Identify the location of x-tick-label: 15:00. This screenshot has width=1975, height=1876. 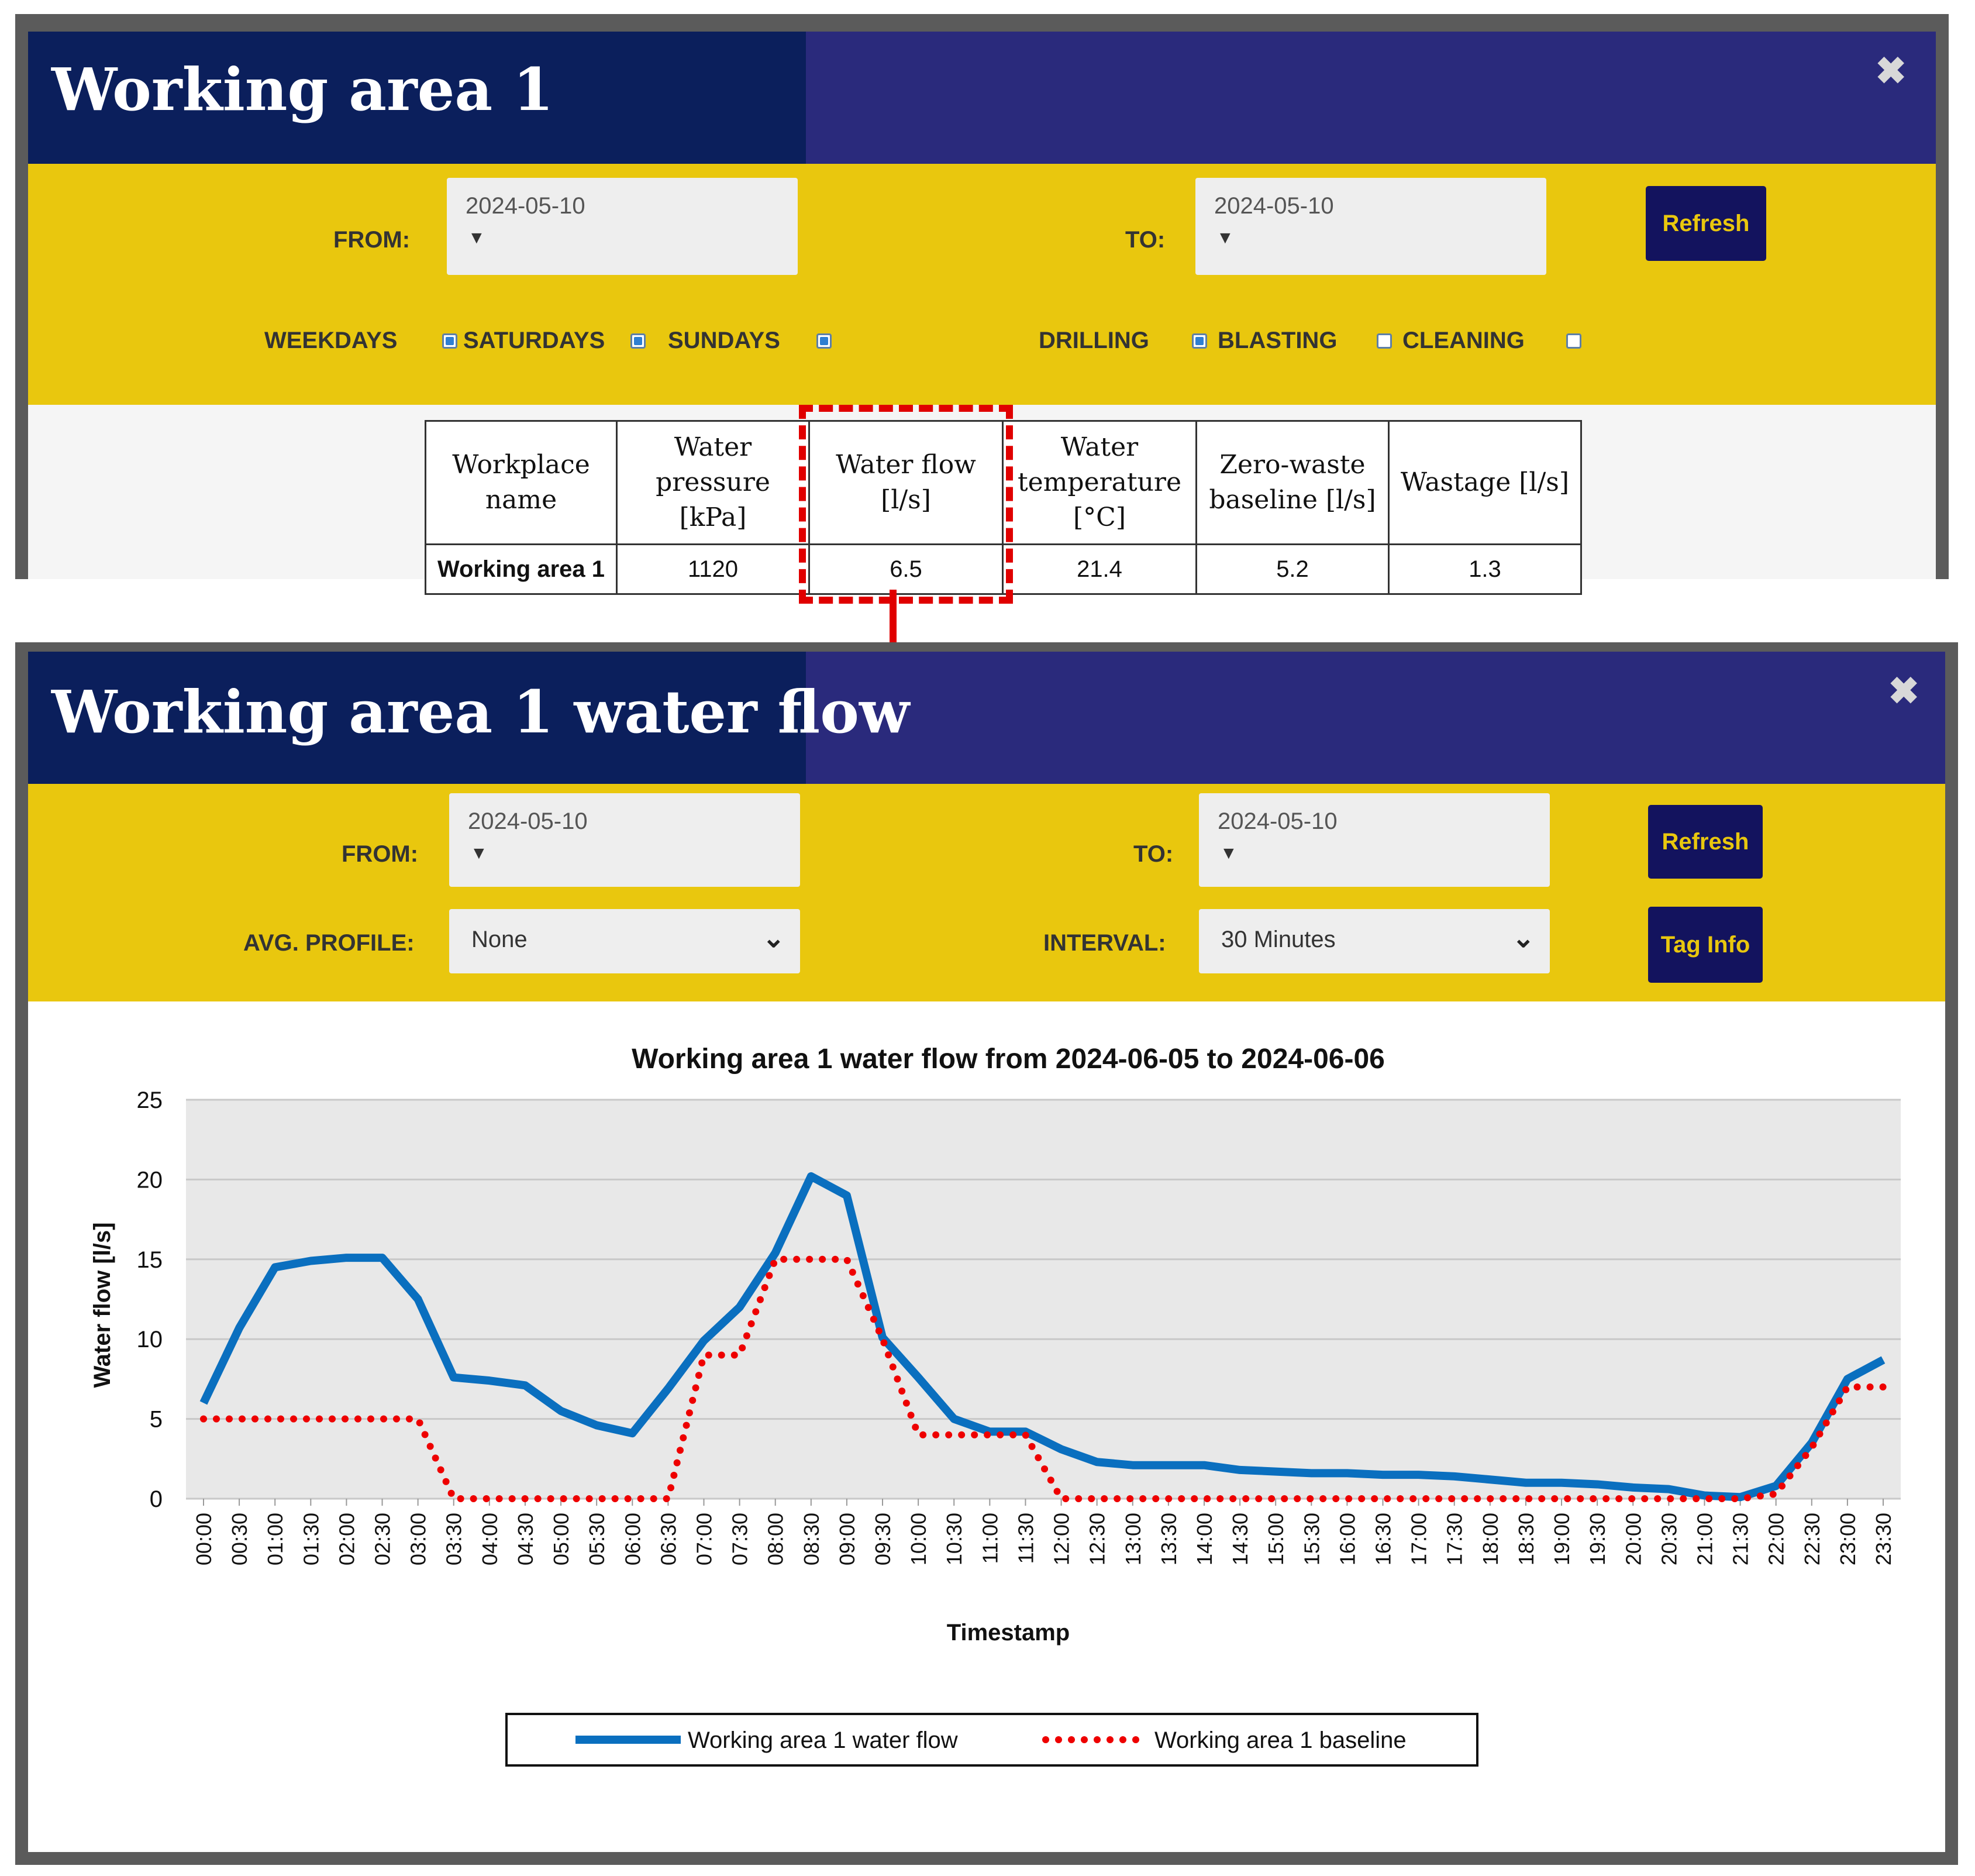
(1276, 1539).